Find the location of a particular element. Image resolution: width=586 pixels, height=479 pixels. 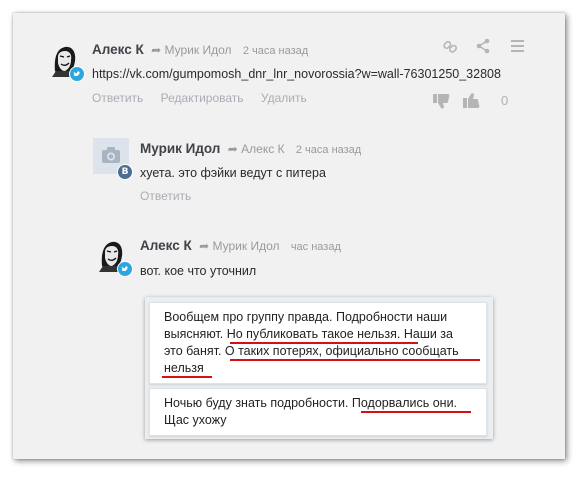

comment-header: Алекс К ➦ Мурик Идол 2 часа назад is located at coordinates (200, 49).